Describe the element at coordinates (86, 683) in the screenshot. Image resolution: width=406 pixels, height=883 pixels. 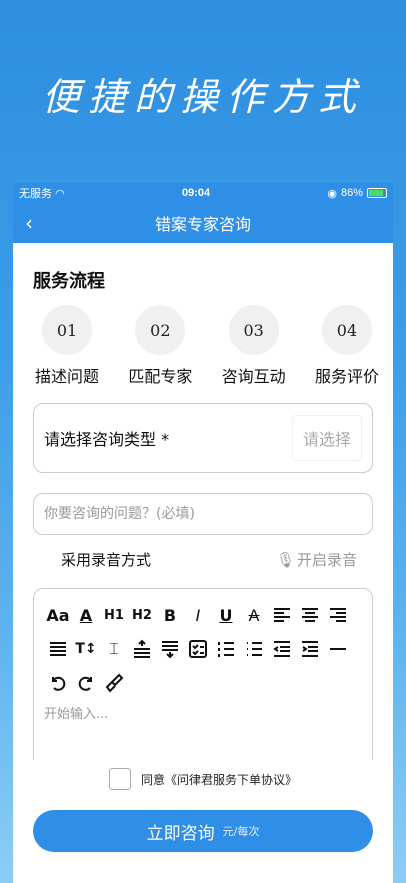
I see `redo-icon` at that location.